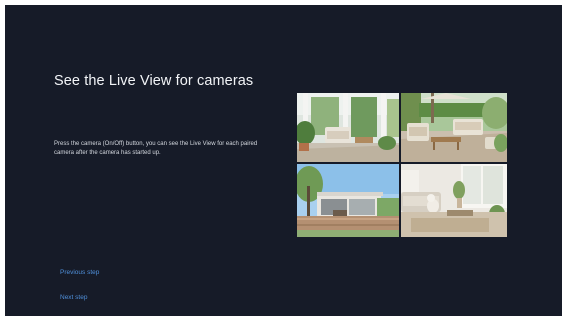 This screenshot has height=321, width=567. Describe the element at coordinates (73, 297) in the screenshot. I see `next-step-link: Next step` at that location.